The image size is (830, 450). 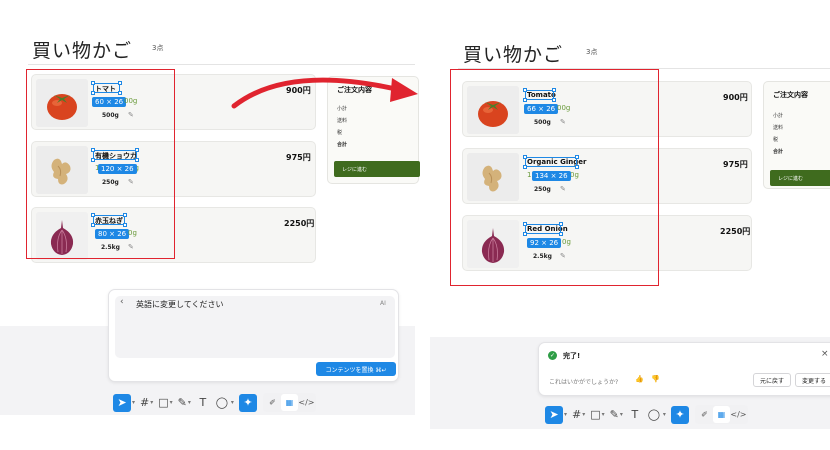 I want to click on thumbs-down-icon: 👎, so click(x=655, y=379).